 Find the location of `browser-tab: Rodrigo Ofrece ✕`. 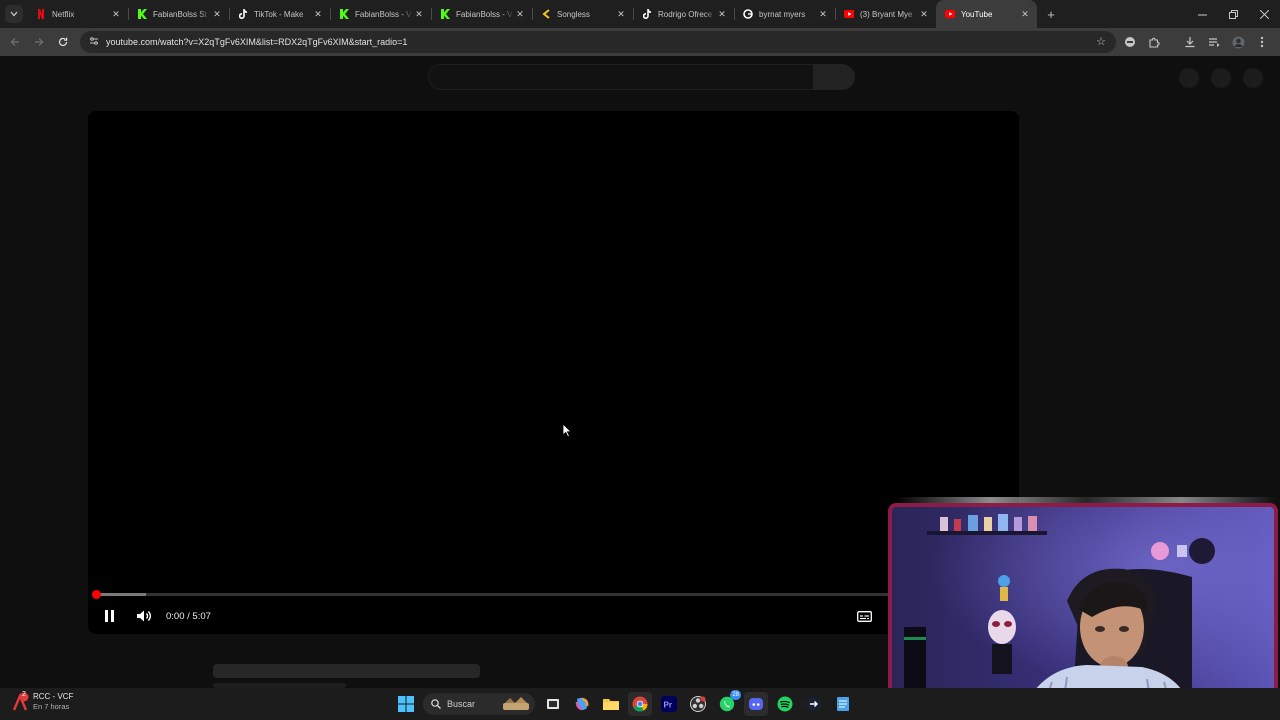

browser-tab: Rodrigo Ofrece ✕ is located at coordinates (683, 14).